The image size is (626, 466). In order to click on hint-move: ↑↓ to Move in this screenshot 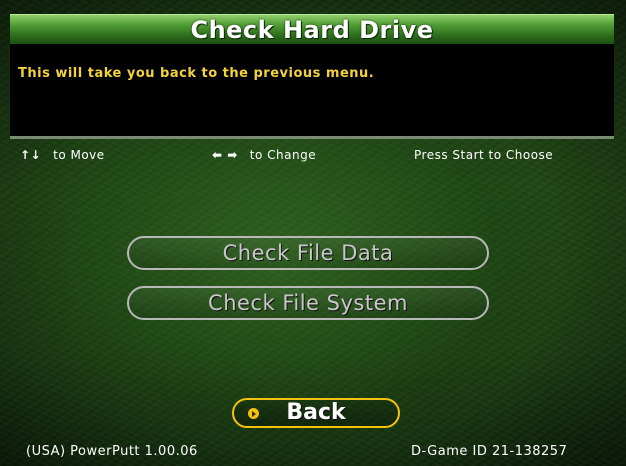, I will do `click(62, 155)`.